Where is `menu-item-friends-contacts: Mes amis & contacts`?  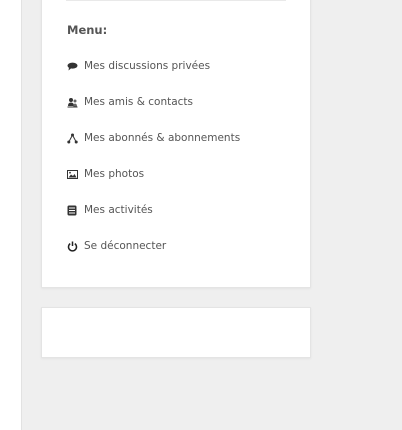
menu-item-friends-contacts: Mes amis & contacts is located at coordinates (153, 113).